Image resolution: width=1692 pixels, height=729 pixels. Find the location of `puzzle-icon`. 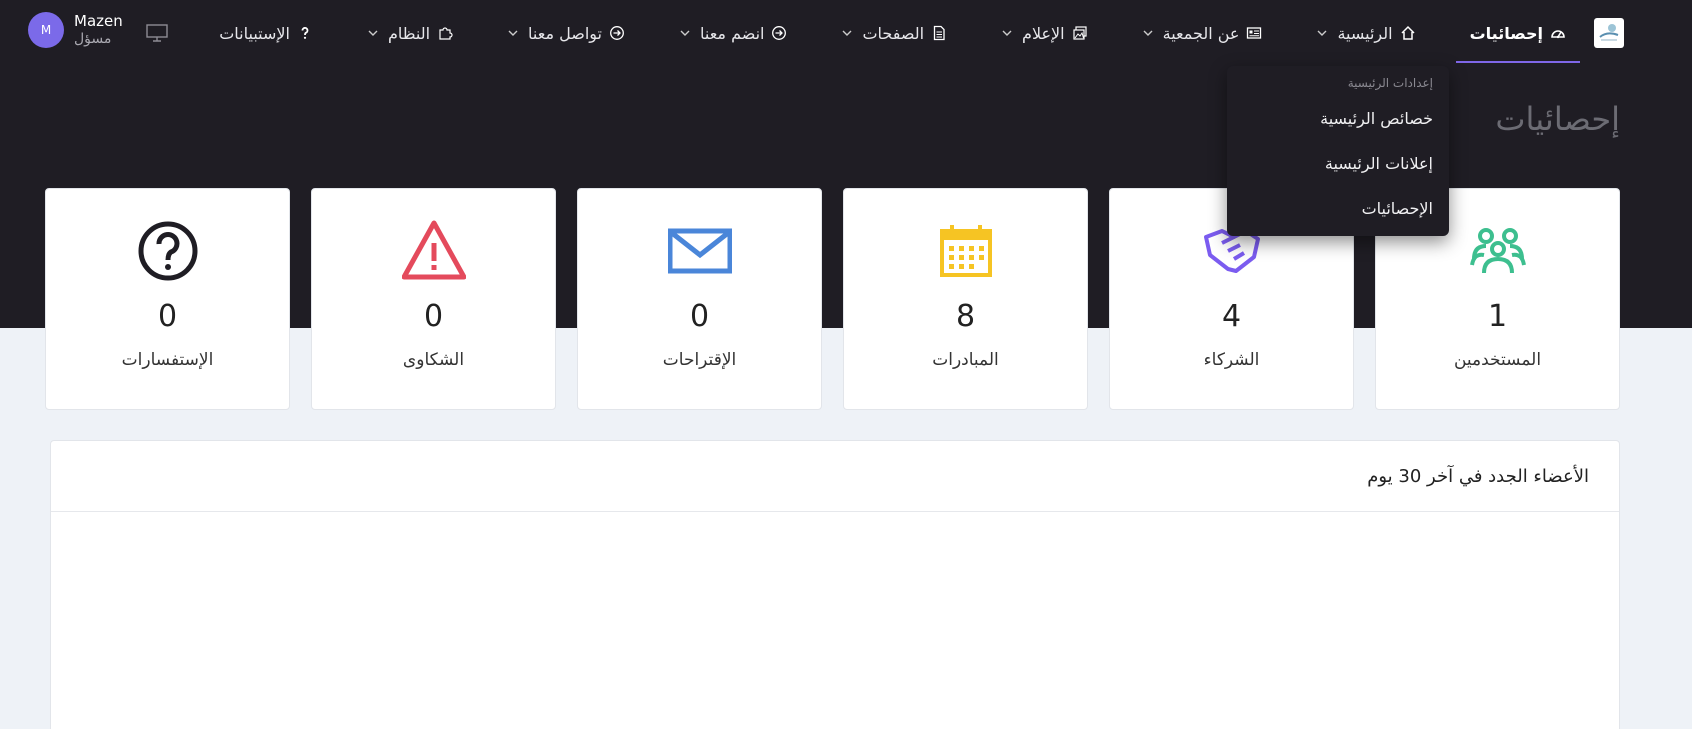

puzzle-icon is located at coordinates (445, 33).